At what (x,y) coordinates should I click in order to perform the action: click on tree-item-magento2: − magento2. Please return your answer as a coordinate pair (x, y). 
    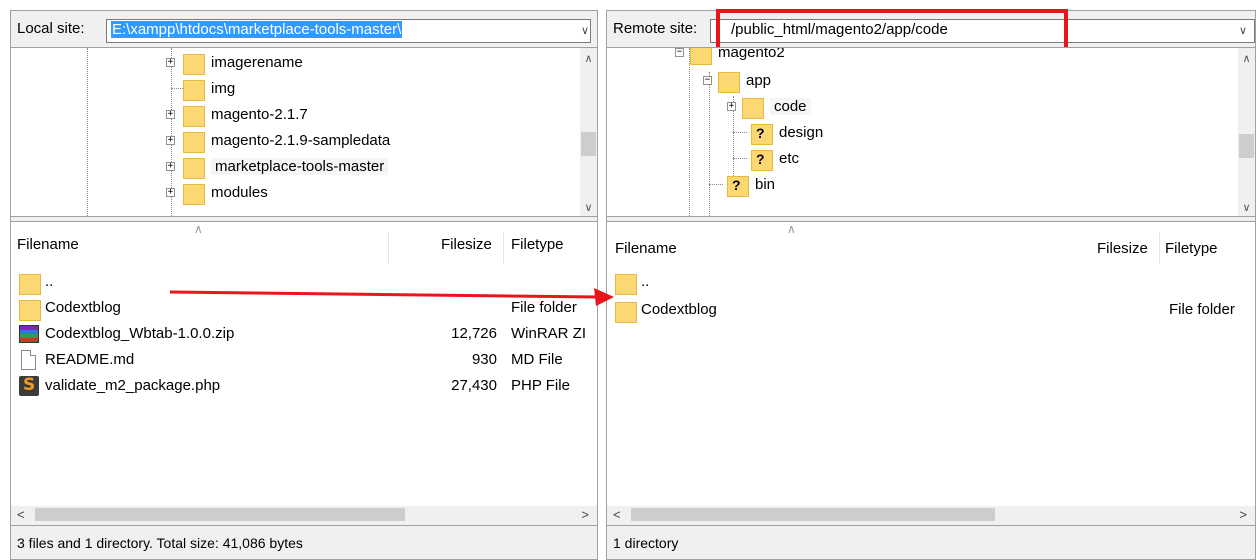
    Looking at the image, I should click on (730, 56).